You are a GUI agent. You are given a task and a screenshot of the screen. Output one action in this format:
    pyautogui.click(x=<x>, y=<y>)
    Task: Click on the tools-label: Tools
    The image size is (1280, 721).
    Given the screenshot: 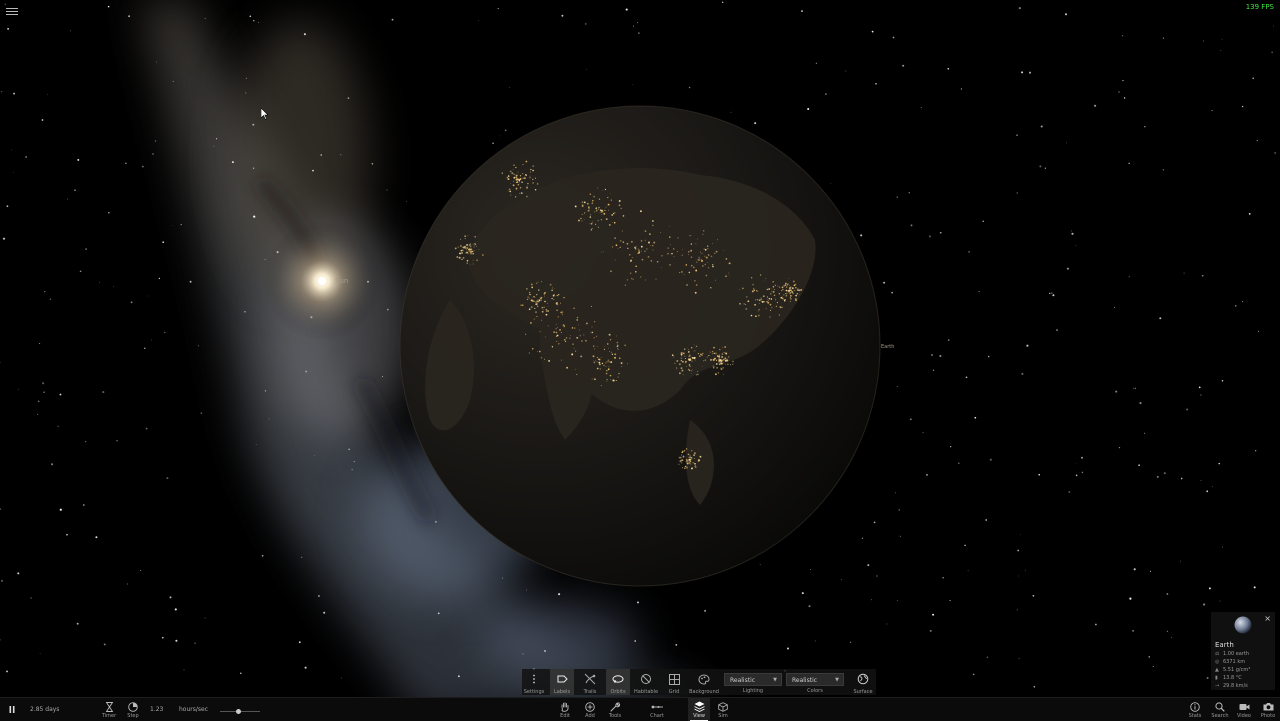 What is the action you would take?
    pyautogui.click(x=615, y=716)
    